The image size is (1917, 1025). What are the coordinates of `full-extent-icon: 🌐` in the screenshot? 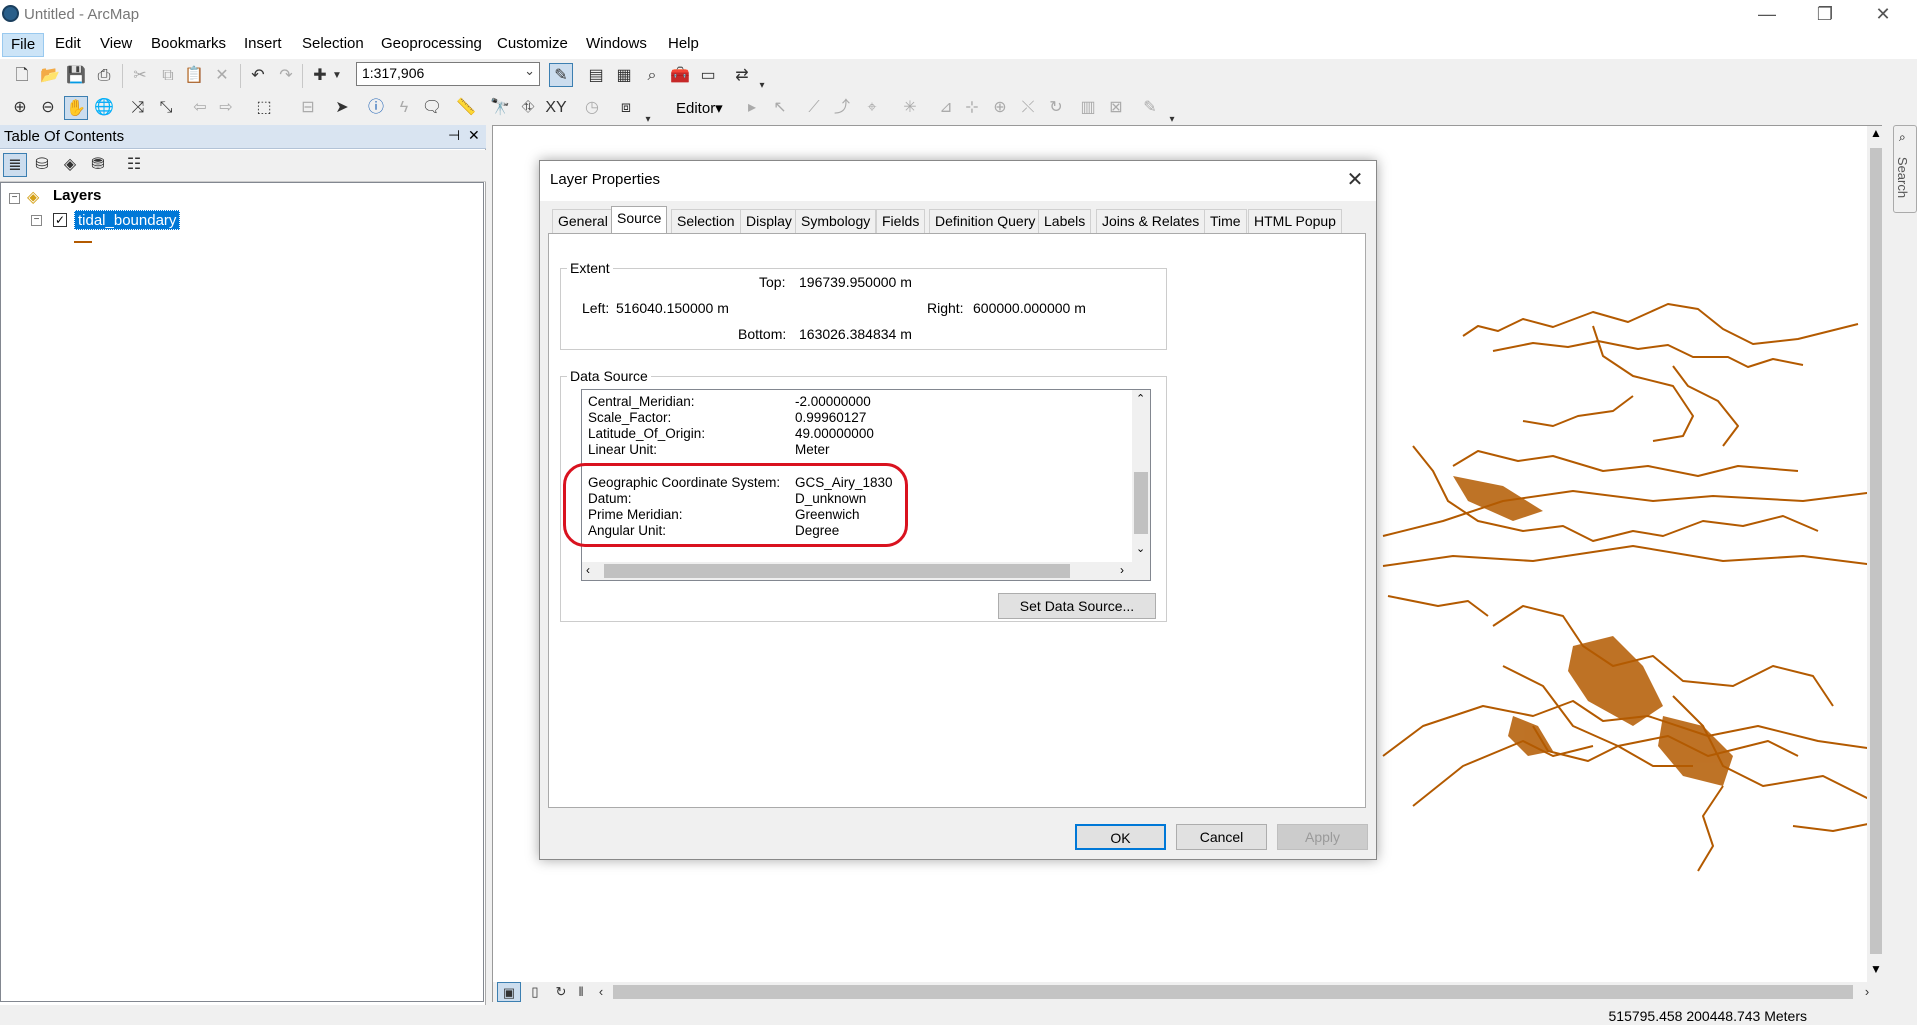 It's located at (104, 108).